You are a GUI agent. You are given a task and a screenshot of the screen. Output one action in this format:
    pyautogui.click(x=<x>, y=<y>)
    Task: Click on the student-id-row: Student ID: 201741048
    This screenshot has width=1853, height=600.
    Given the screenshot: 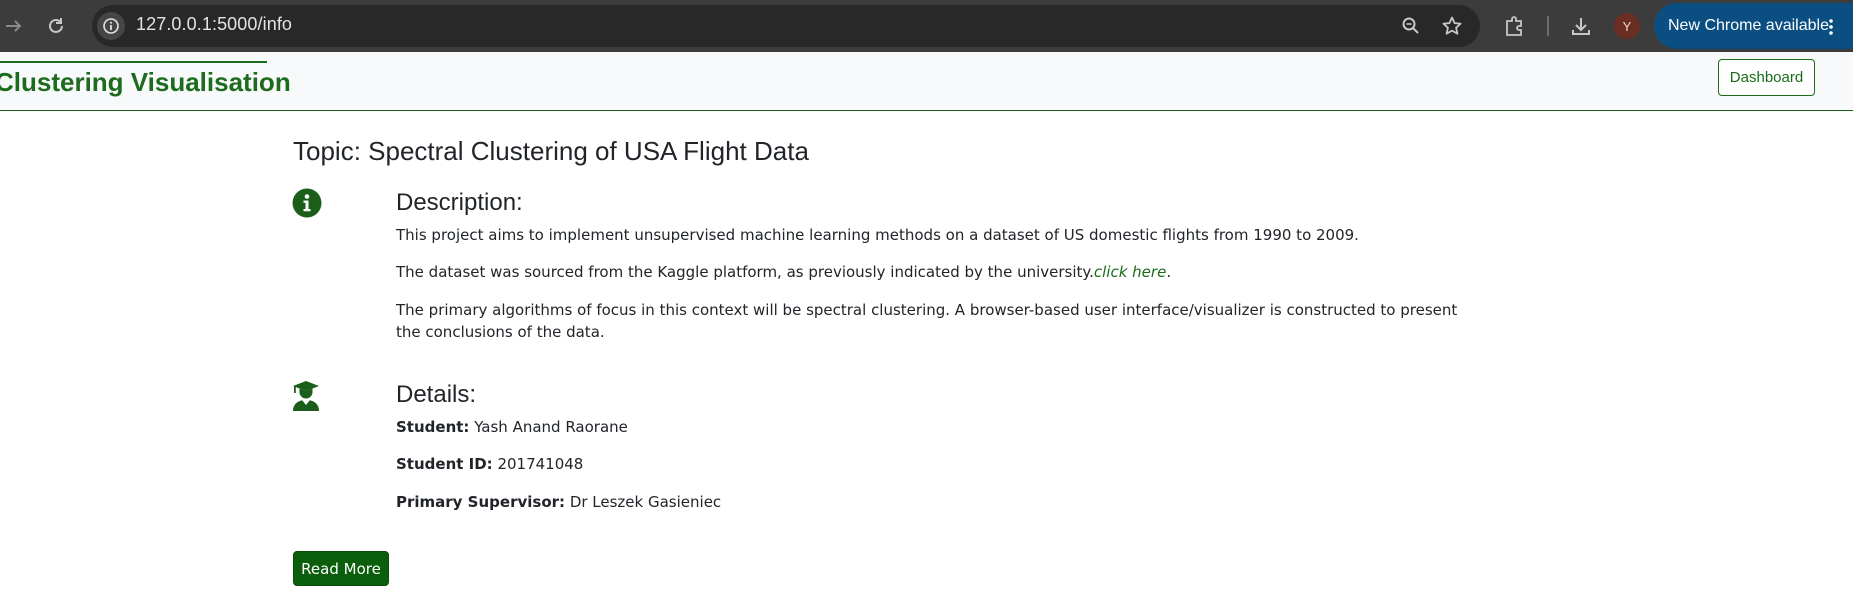 What is the action you would take?
    pyautogui.click(x=489, y=464)
    